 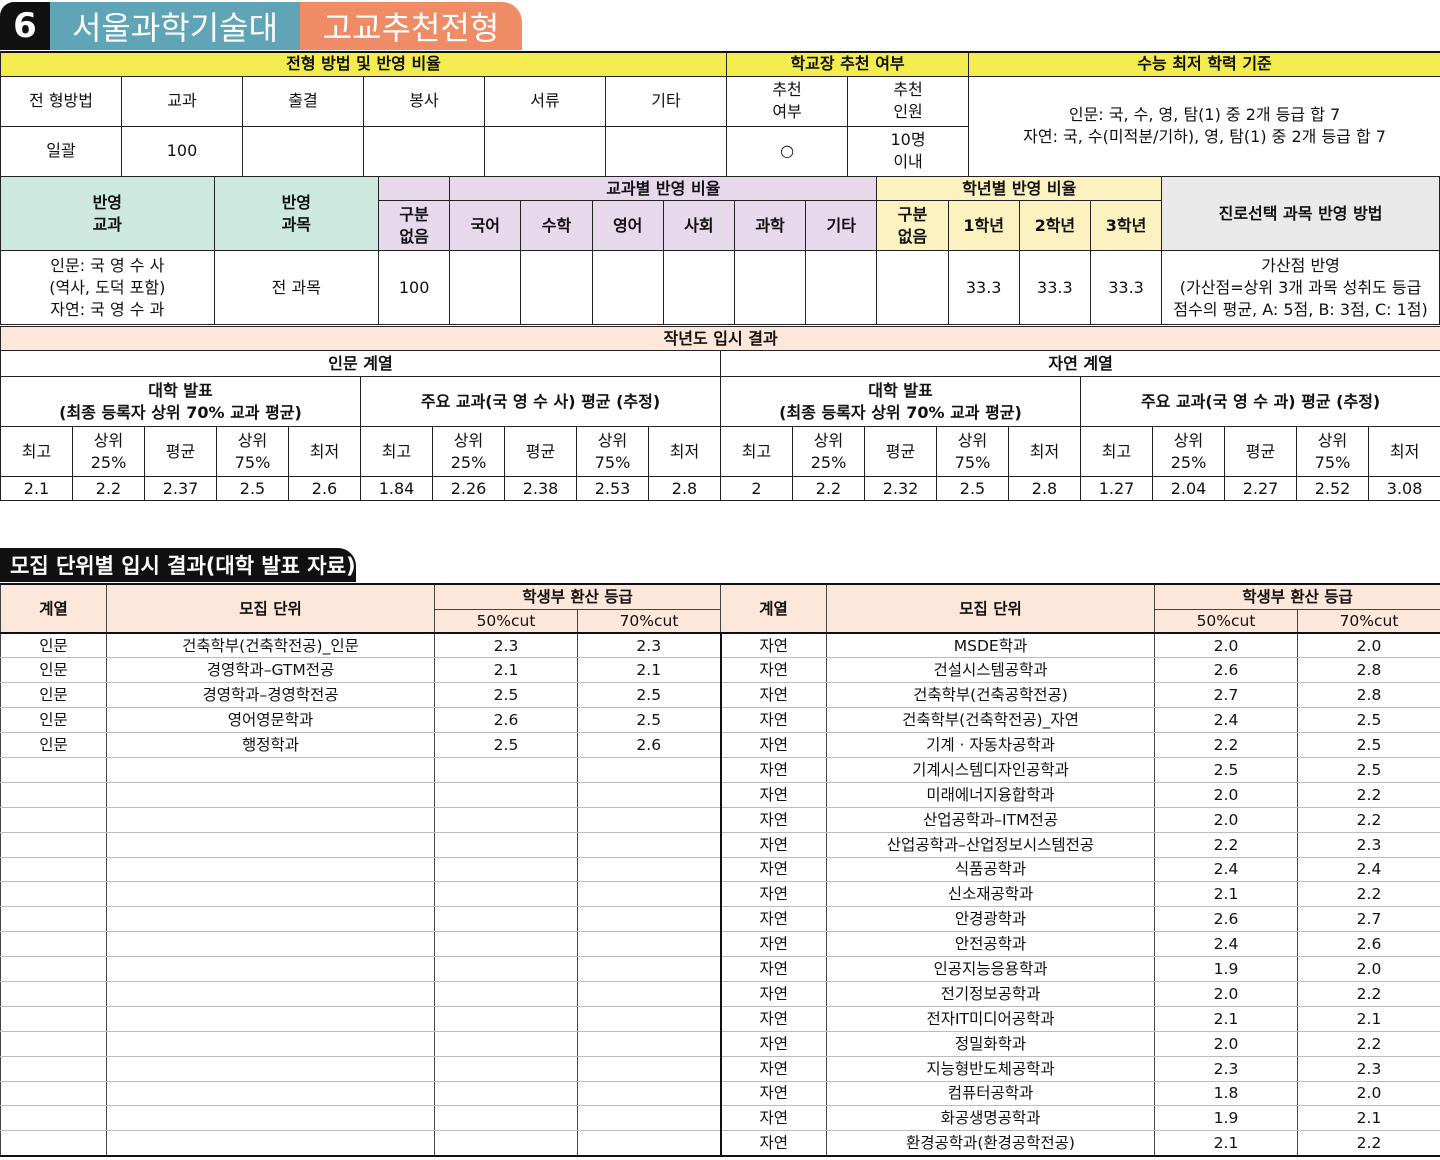 What do you see at coordinates (270, 670) in the screenshot?
I see `left-unit-cell: 경영학과–GTM전공` at bounding box center [270, 670].